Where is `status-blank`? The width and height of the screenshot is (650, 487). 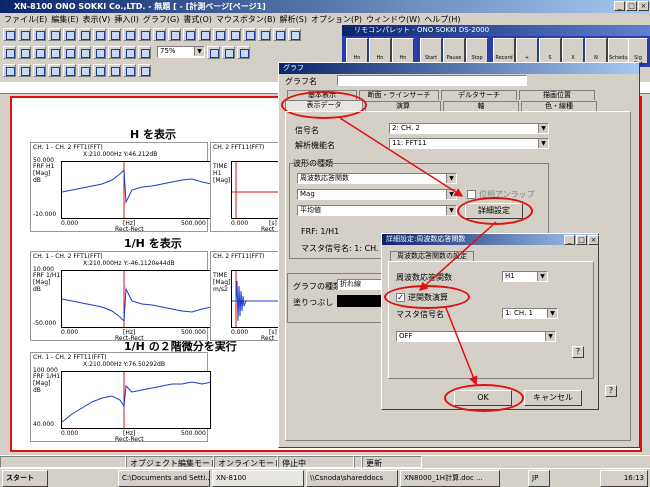 status-blank is located at coordinates (358, 462).